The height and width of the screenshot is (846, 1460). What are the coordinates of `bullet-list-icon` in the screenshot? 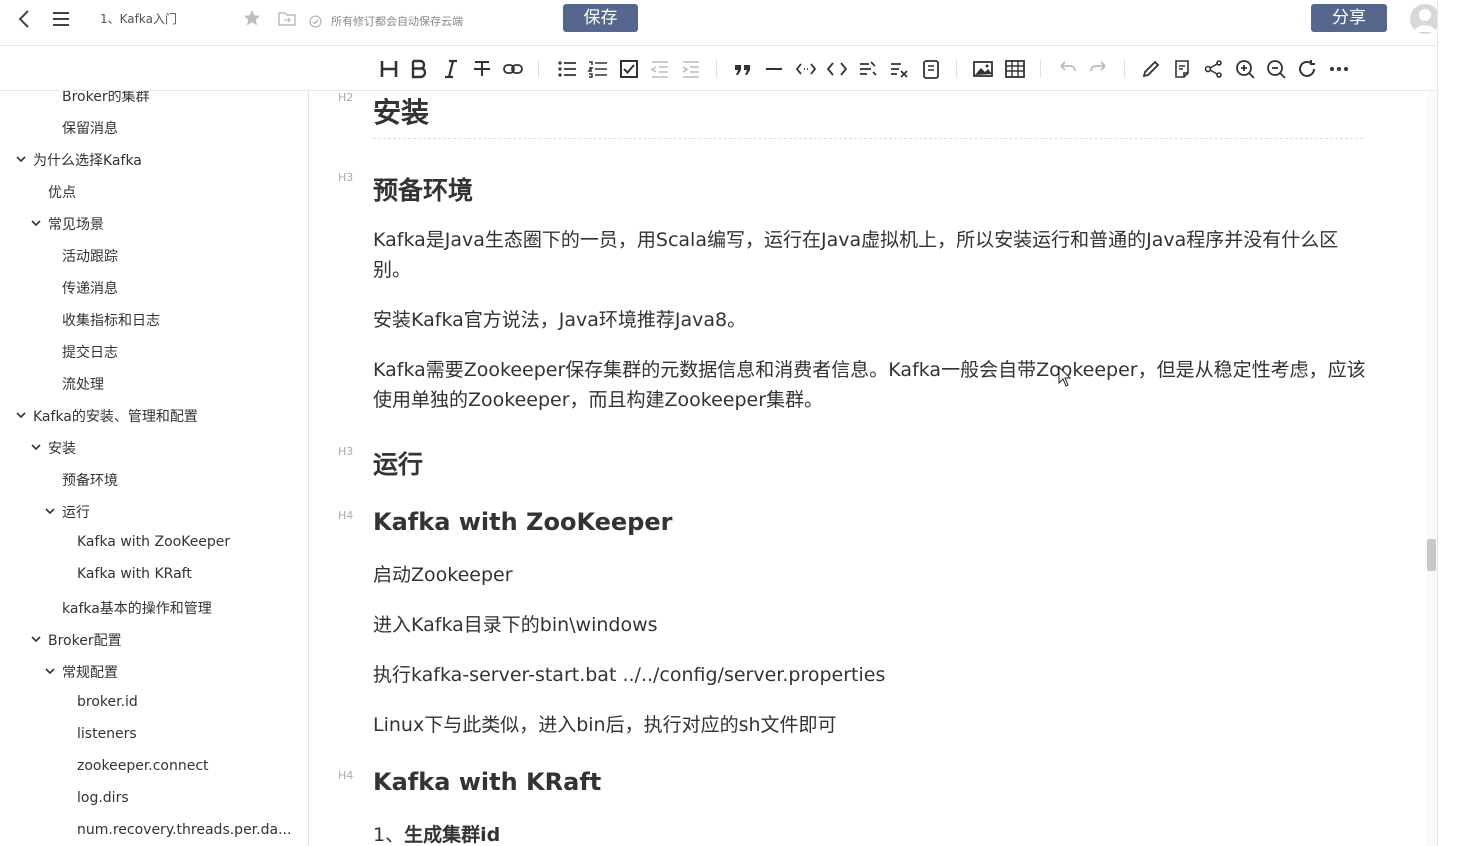 It's located at (567, 69).